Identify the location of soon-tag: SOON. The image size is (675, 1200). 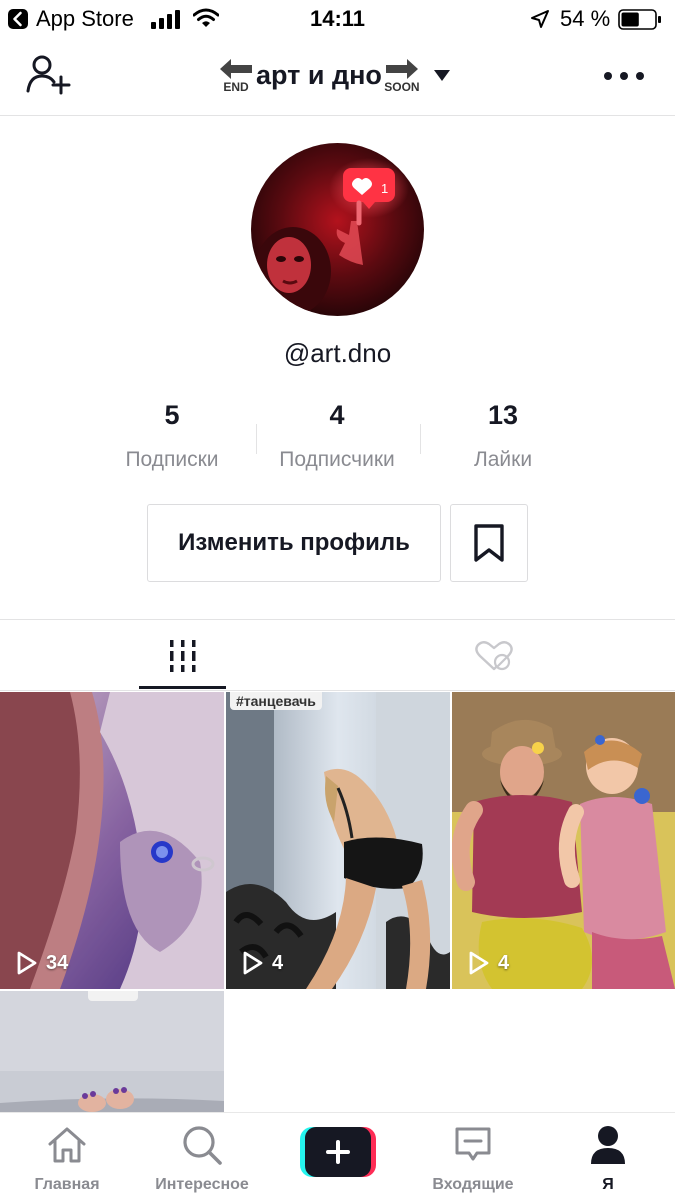
(402, 75).